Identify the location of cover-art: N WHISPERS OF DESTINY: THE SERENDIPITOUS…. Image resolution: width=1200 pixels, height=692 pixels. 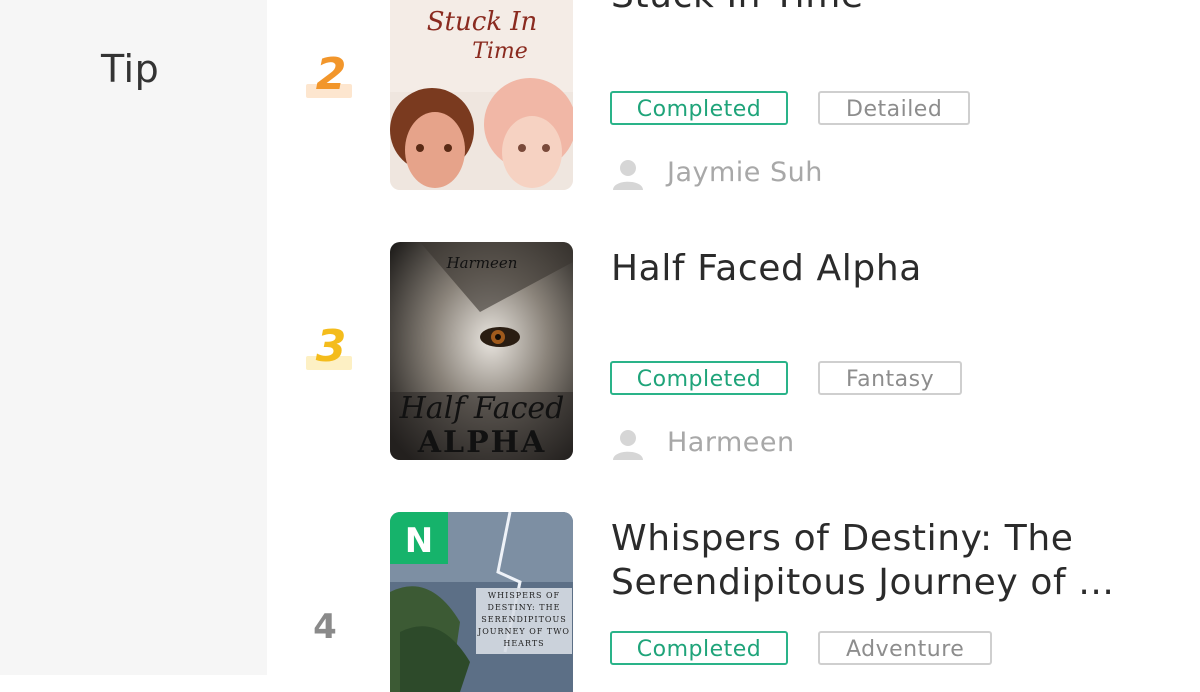
(481, 602).